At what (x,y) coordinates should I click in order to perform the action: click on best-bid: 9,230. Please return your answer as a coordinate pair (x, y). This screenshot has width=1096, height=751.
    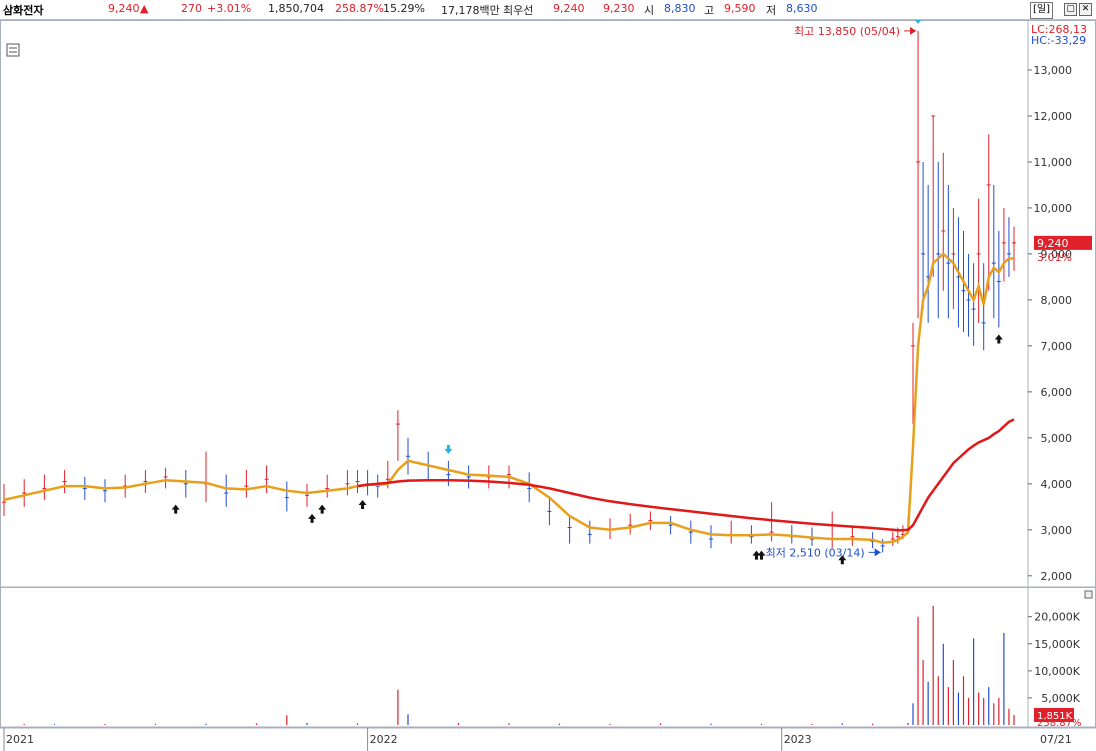
    Looking at the image, I should click on (619, 8).